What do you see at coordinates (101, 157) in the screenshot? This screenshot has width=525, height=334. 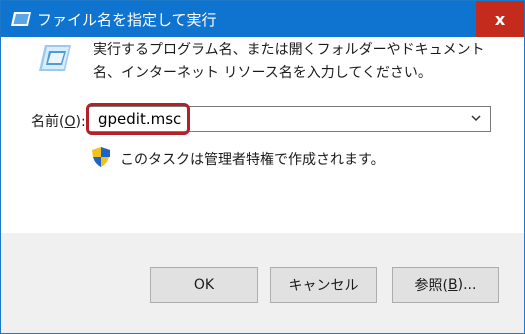 I see `uac-shield-icon` at bounding box center [101, 157].